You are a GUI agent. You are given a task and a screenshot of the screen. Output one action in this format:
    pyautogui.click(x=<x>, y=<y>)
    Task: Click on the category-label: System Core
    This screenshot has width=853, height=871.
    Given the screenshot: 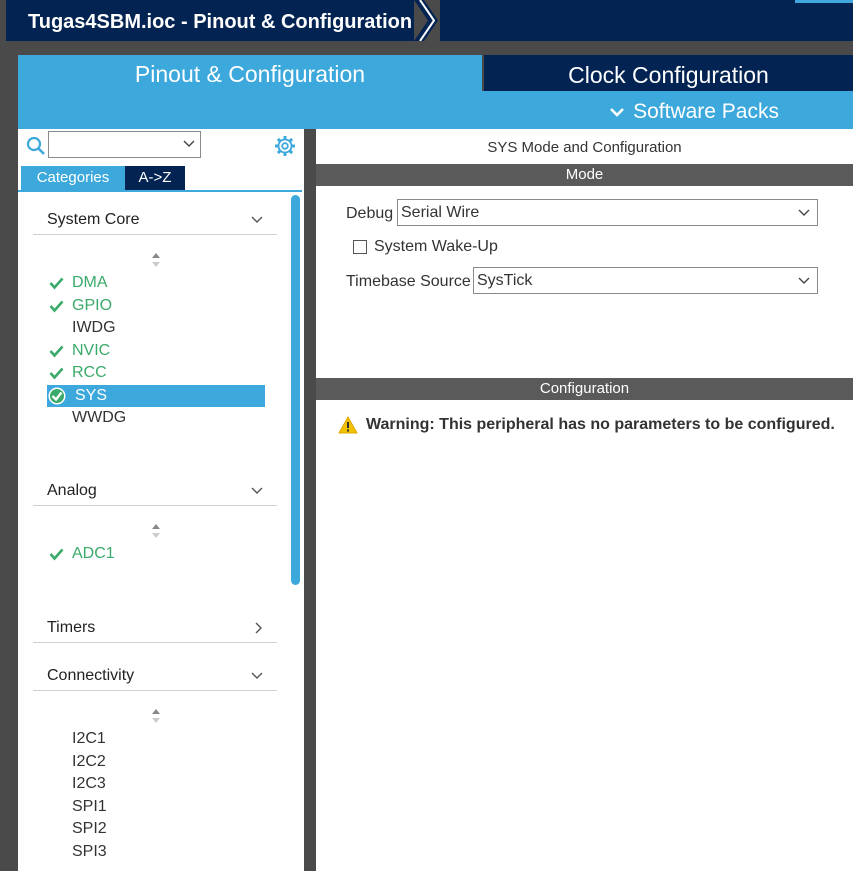 What is the action you would take?
    pyautogui.click(x=93, y=219)
    